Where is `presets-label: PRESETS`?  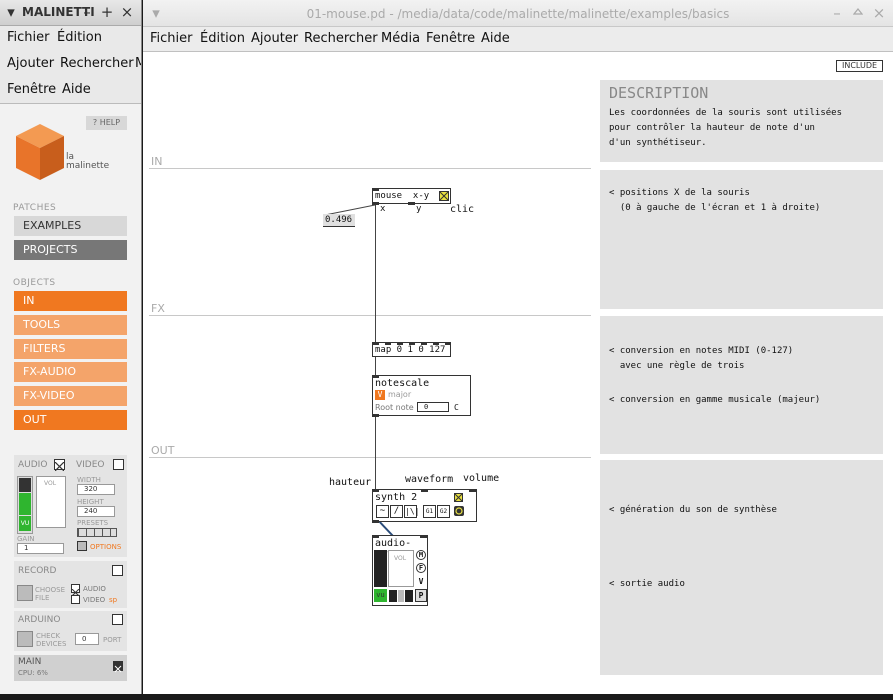 presets-label: PRESETS is located at coordinates (93, 523).